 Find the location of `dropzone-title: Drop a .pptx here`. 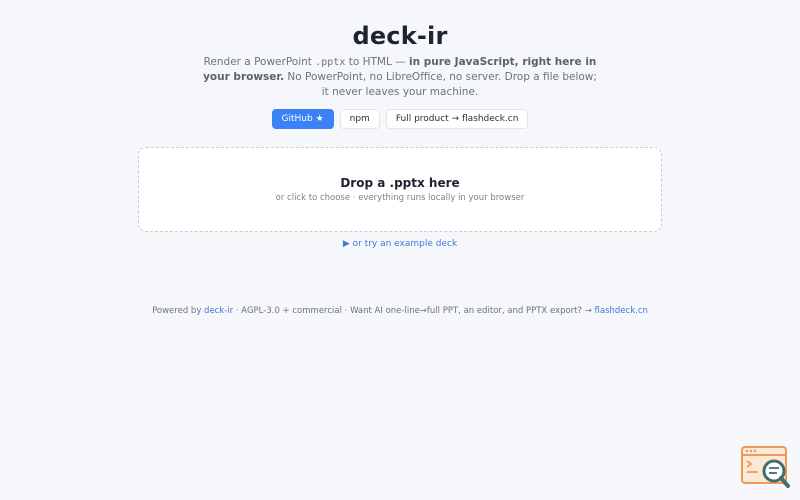

dropzone-title: Drop a .pptx here is located at coordinates (400, 183).